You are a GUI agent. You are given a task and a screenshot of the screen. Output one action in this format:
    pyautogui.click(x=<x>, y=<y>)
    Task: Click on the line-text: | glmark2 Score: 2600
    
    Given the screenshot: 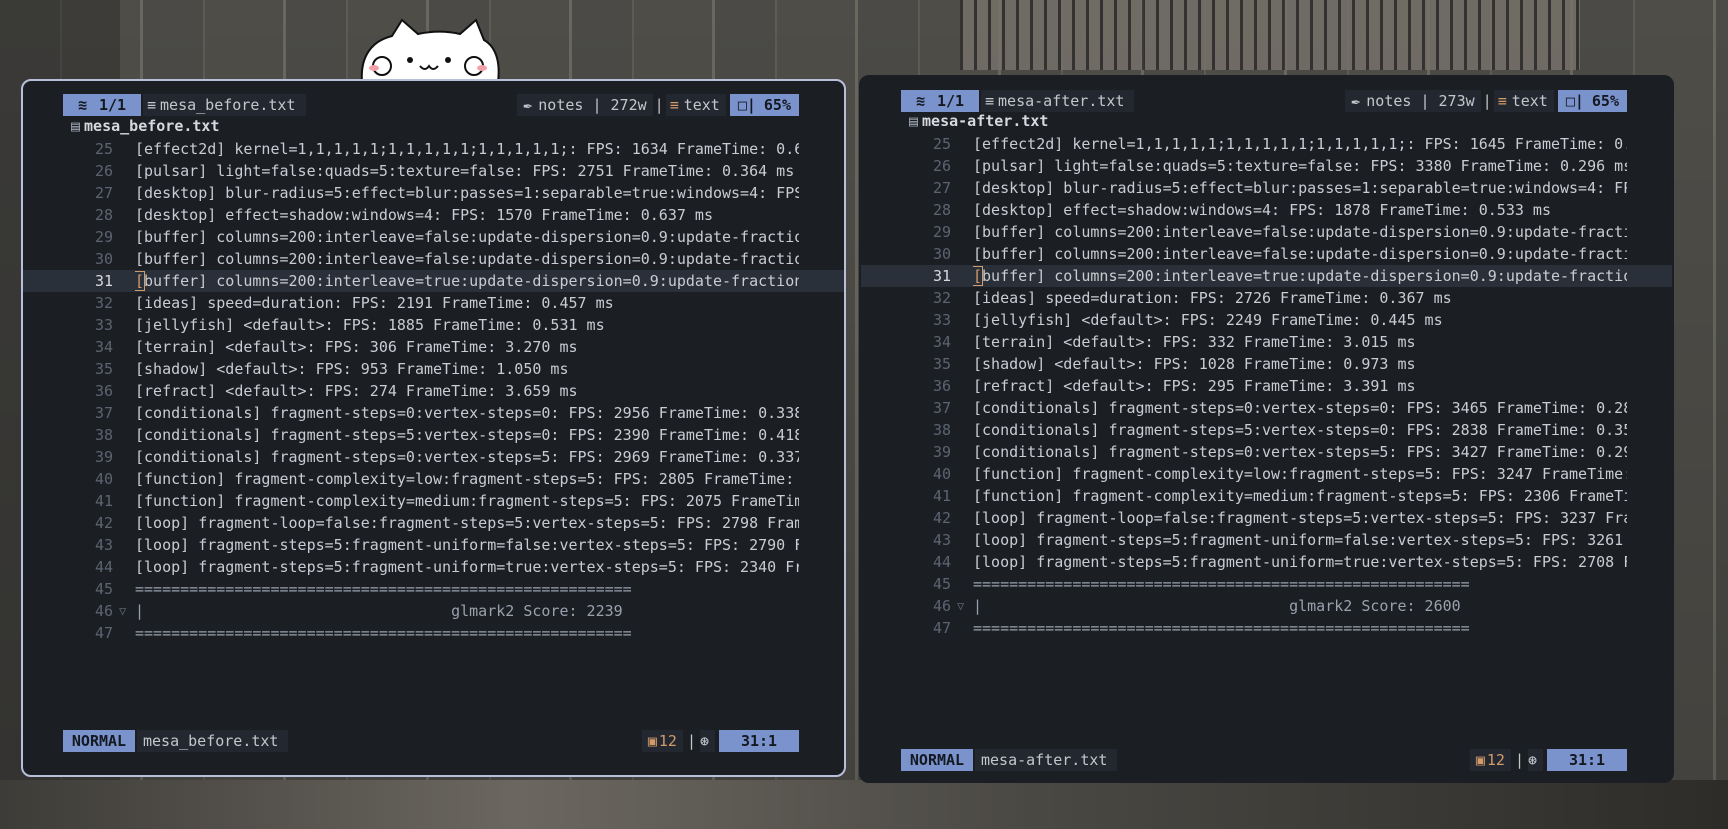 What is the action you would take?
    pyautogui.click(x=1217, y=606)
    